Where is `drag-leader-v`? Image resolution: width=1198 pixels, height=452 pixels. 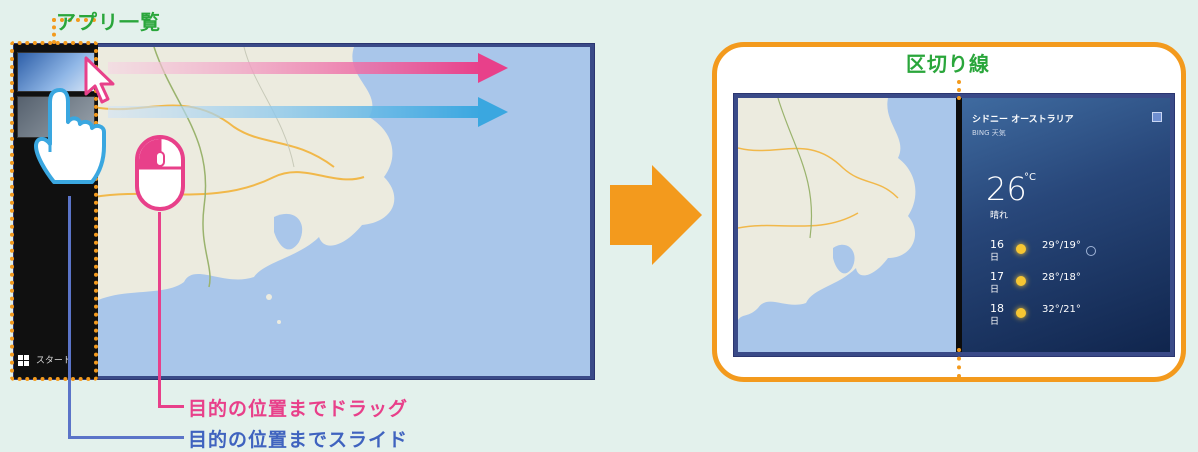 drag-leader-v is located at coordinates (159, 310).